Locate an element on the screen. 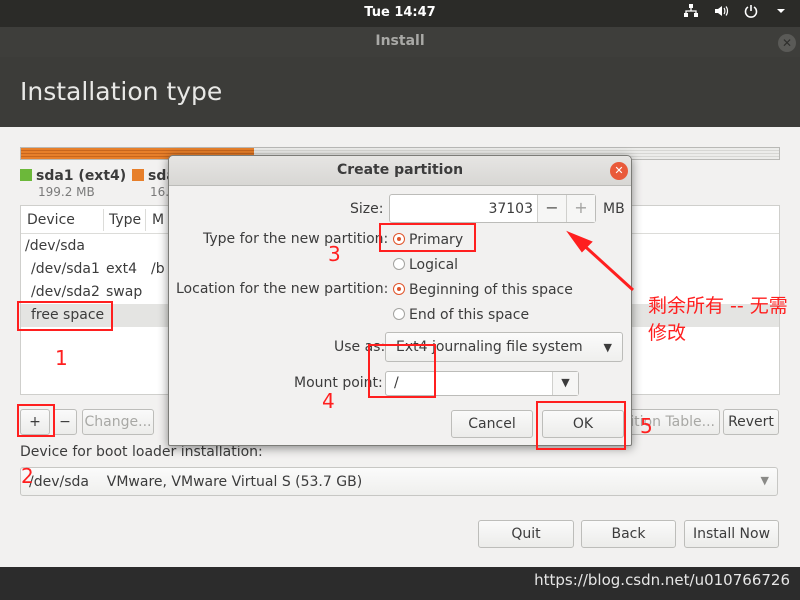 This screenshot has height=600, width=800. cancel-button: Cancel is located at coordinates (492, 424).